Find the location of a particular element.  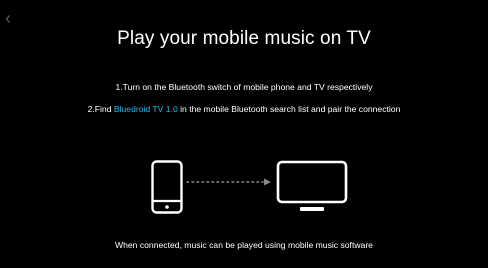

step-2-prefix: 2.Find is located at coordinates (100, 109).